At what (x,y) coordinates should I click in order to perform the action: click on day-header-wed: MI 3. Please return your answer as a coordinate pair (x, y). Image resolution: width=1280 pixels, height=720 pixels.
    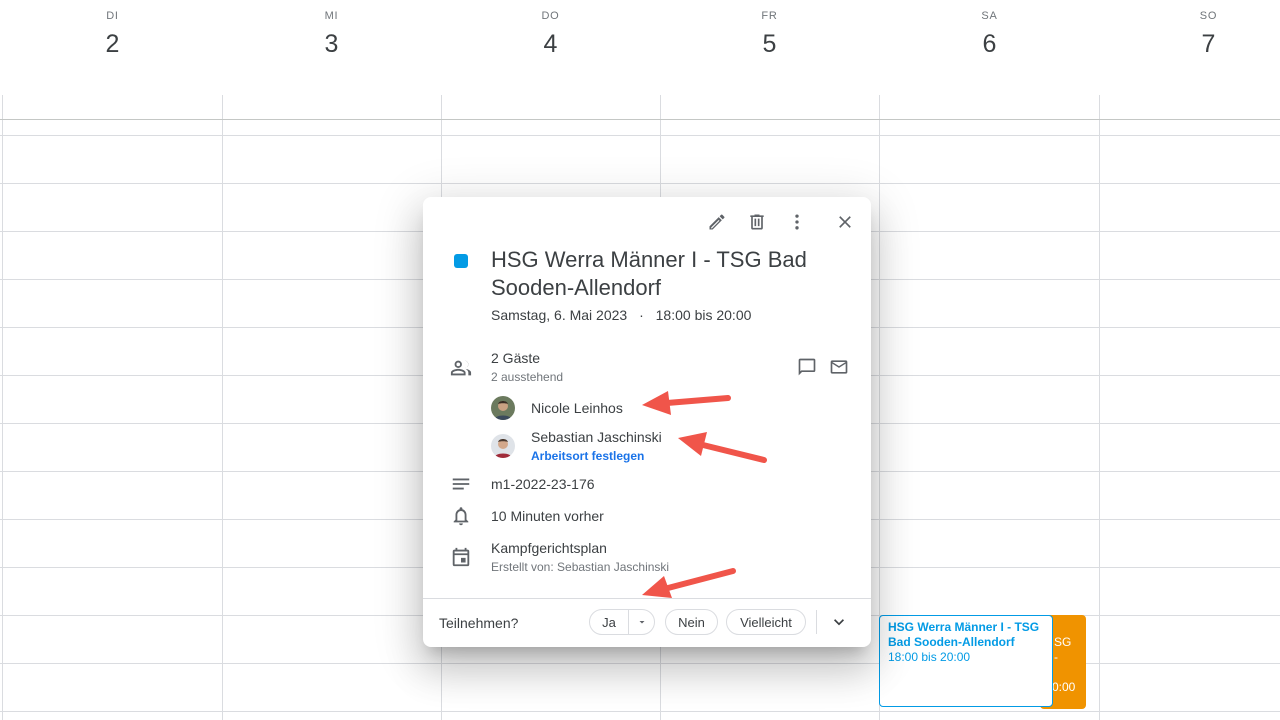
    Looking at the image, I should click on (331, 47).